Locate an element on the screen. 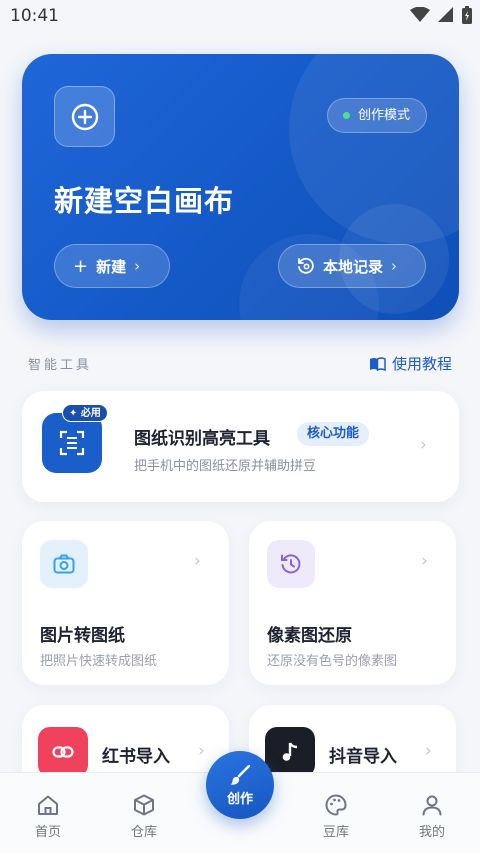 The image size is (480, 853). nav-mine: 我的 is located at coordinates (432, 815).